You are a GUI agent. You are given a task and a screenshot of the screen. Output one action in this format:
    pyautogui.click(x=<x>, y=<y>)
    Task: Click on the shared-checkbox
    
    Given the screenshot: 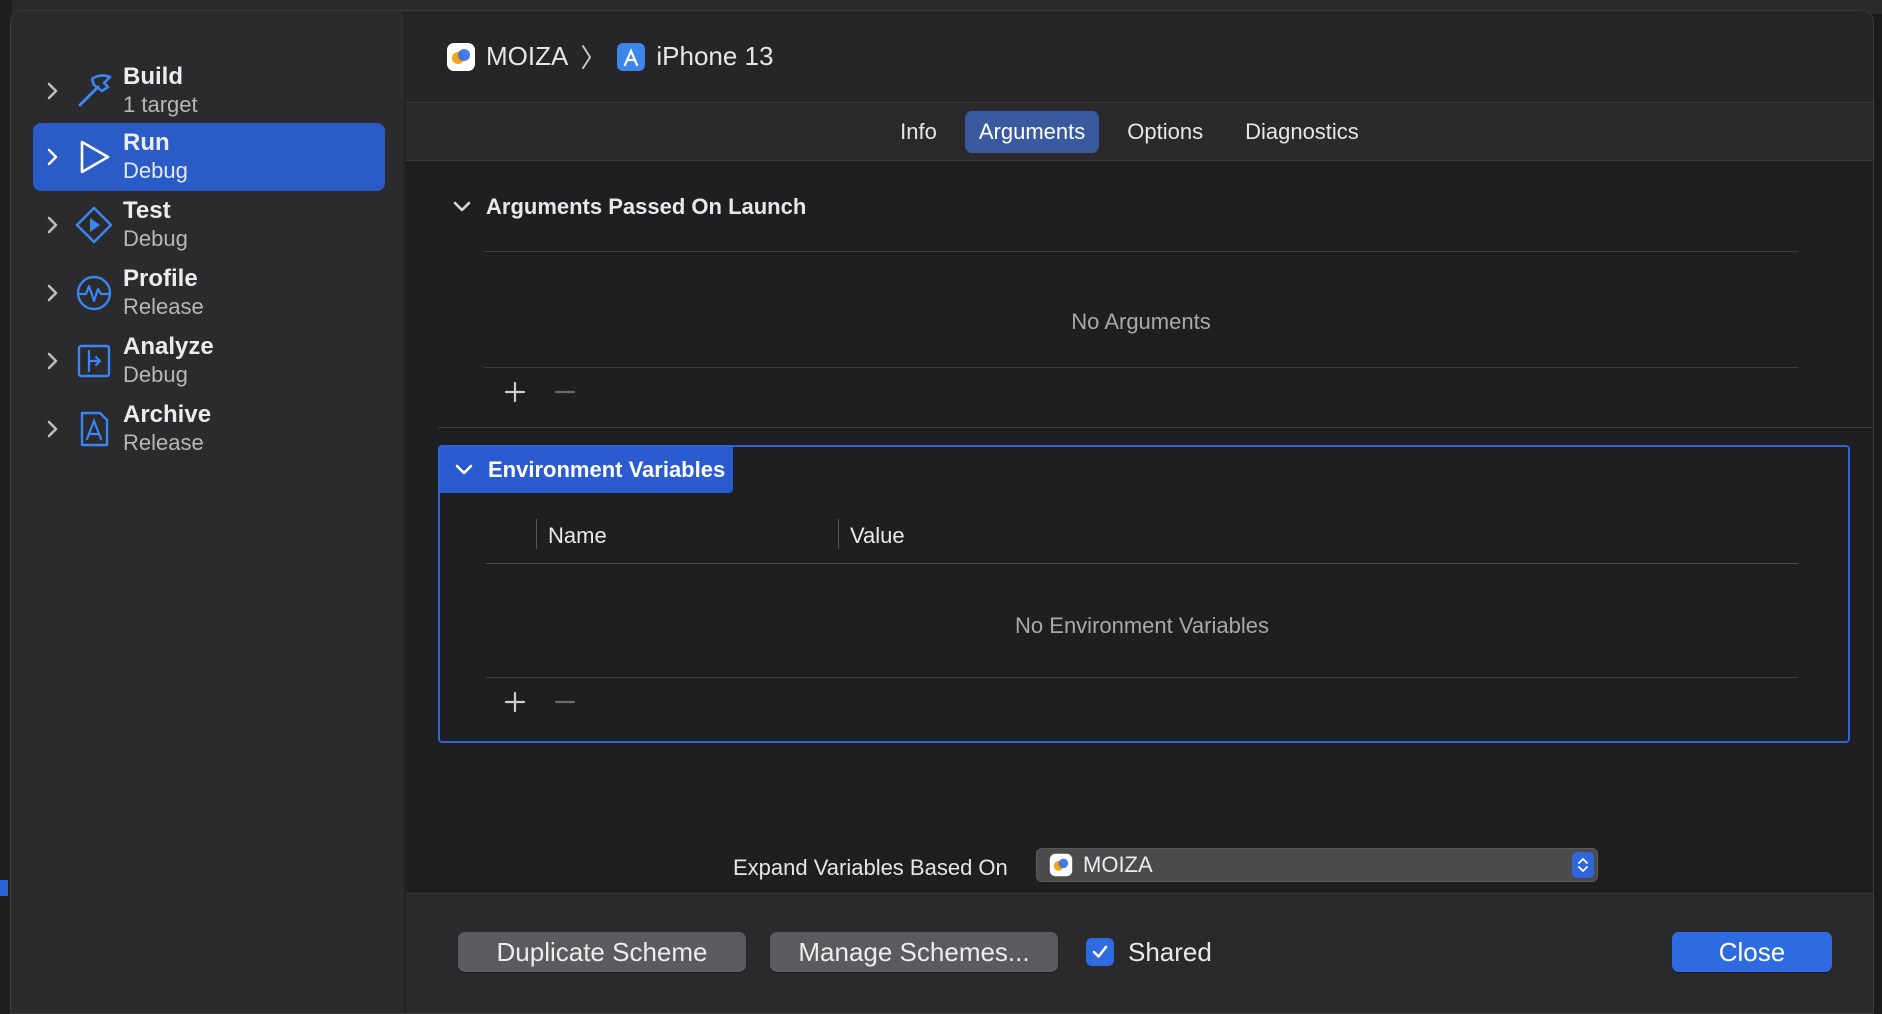 What is the action you would take?
    pyautogui.click(x=1100, y=952)
    